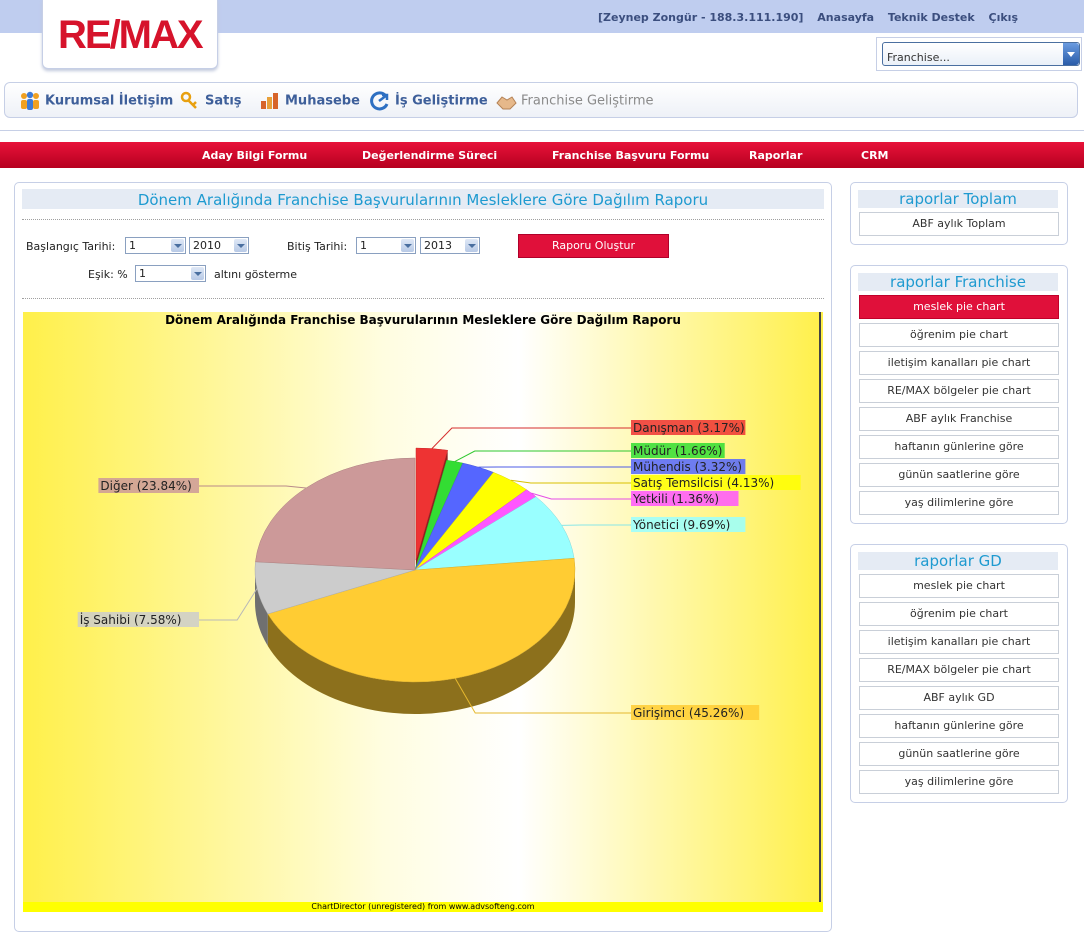 The image size is (1084, 936). Describe the element at coordinates (630, 155) in the screenshot. I see `nav-franchise-basvuru-formu: Franchise Başvuru Formu` at that location.